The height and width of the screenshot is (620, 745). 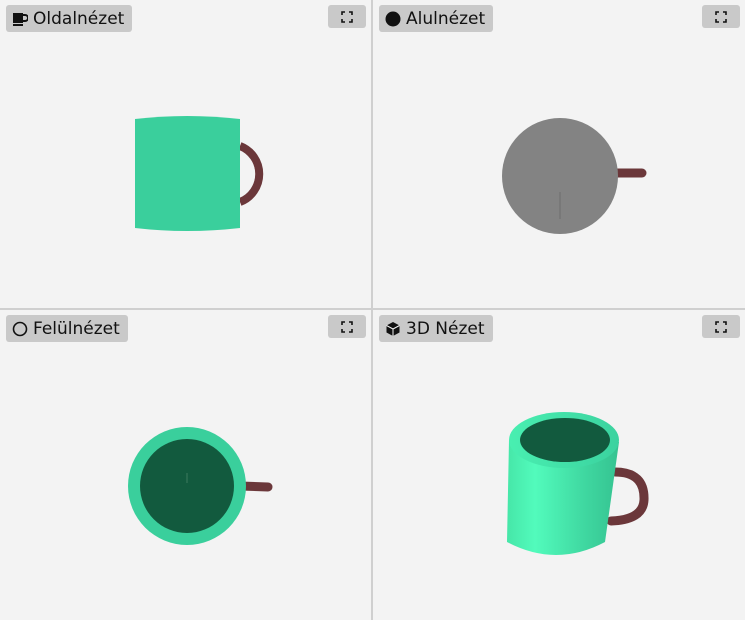 I want to click on mug-body, so click(x=187, y=173).